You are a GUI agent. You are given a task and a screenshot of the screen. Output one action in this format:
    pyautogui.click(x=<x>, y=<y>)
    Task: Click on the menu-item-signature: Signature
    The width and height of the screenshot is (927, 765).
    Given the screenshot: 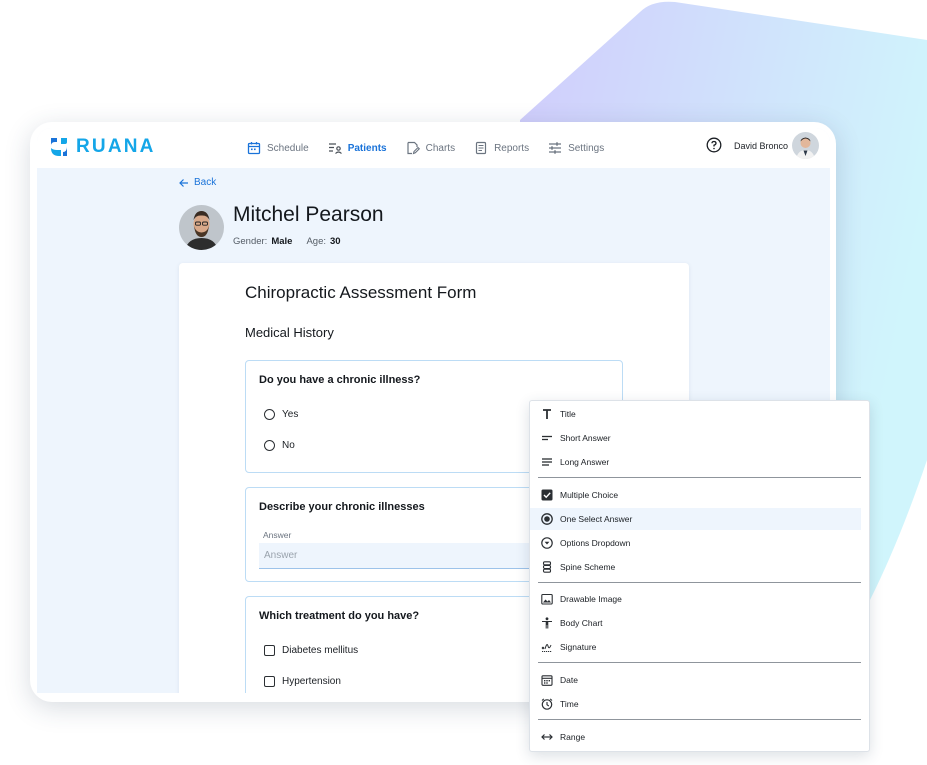 What is the action you would take?
    pyautogui.click(x=699, y=647)
    